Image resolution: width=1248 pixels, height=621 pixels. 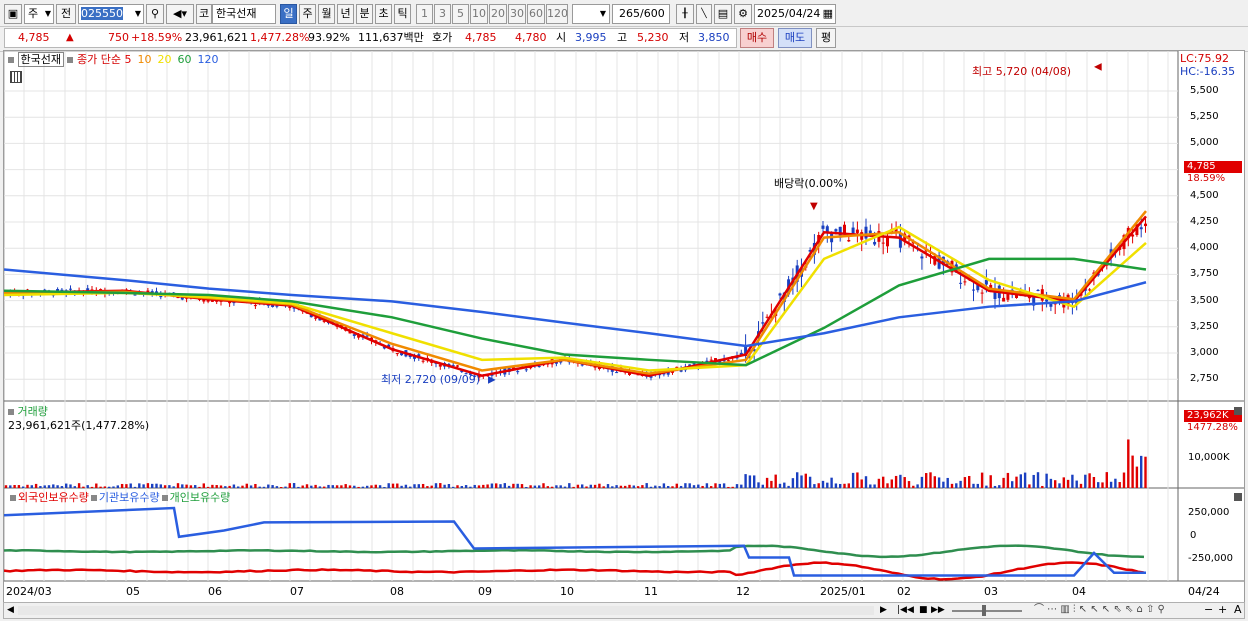 What do you see at coordinates (743, 14) in the screenshot?
I see `gear-icon: ⚙` at bounding box center [743, 14].